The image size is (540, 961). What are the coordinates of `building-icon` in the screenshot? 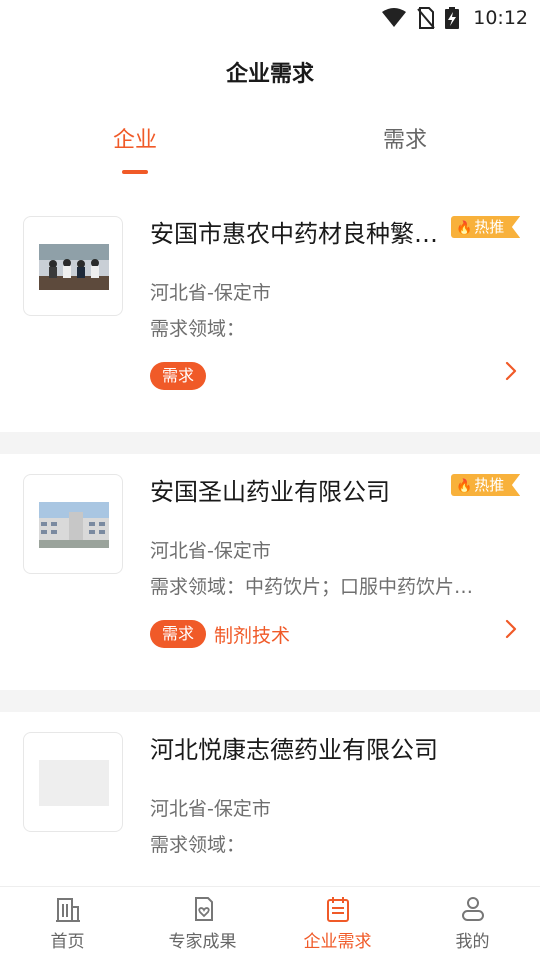 It's located at (67, 910).